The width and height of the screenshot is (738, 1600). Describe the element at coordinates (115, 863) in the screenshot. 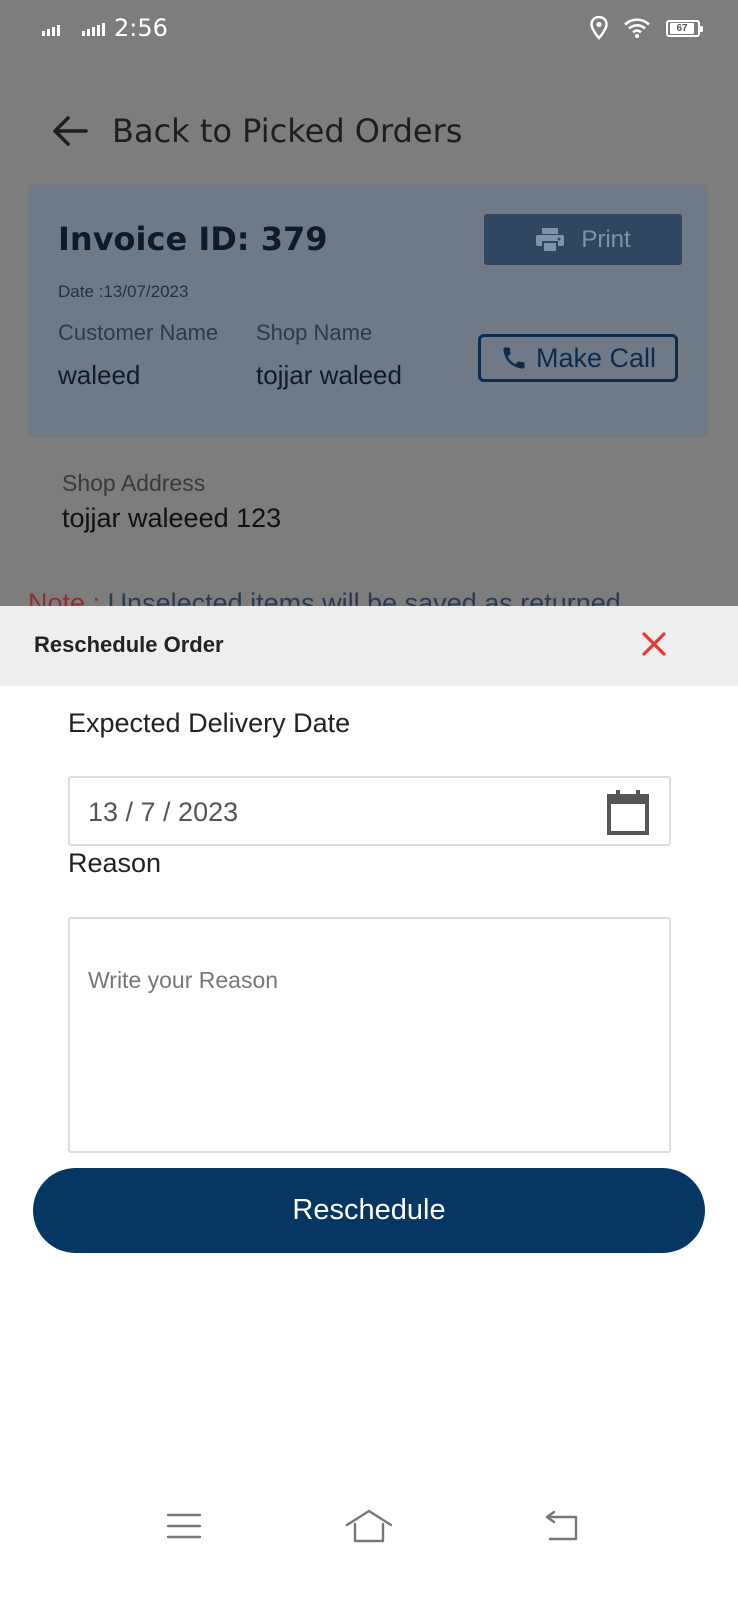

I see `reason-label: Reason` at that location.